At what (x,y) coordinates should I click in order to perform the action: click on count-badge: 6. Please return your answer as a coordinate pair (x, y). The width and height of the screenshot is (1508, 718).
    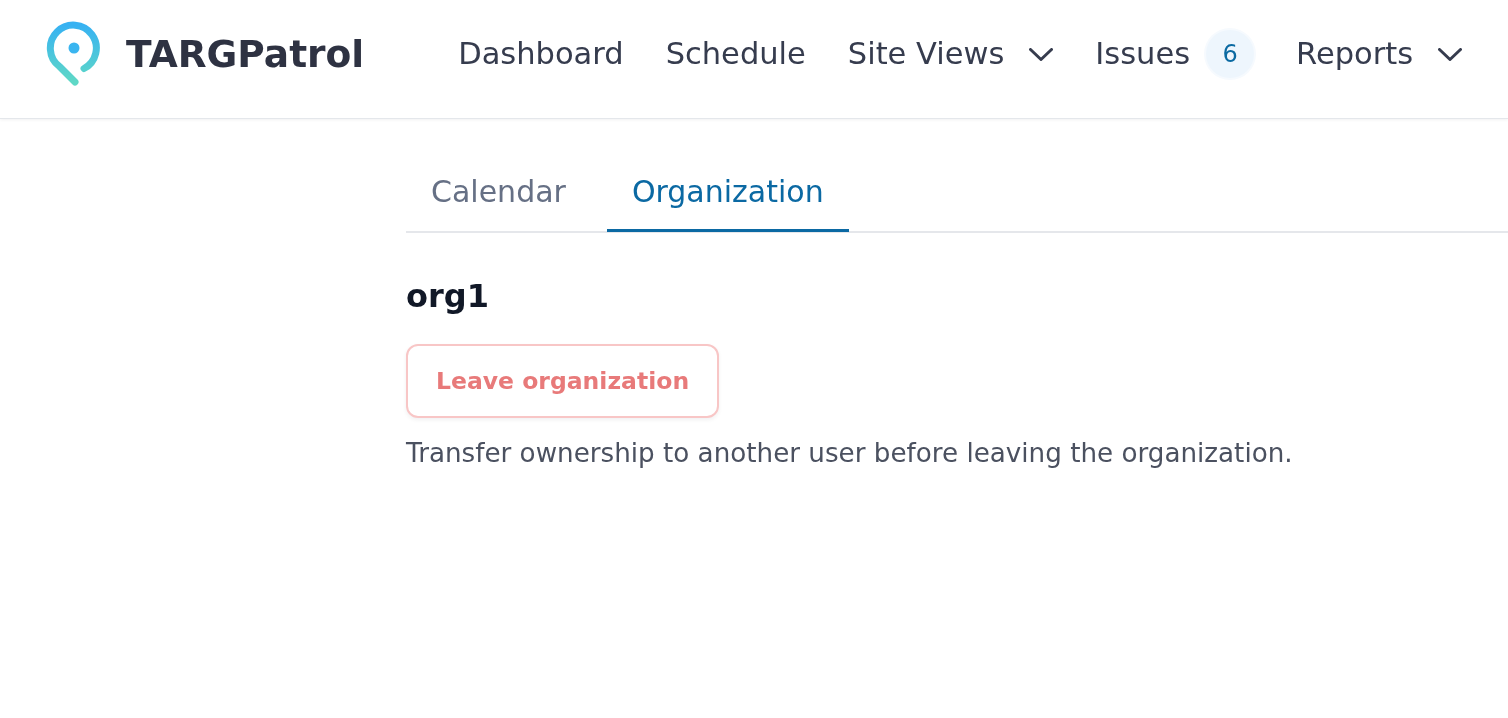
    Looking at the image, I should click on (1230, 54).